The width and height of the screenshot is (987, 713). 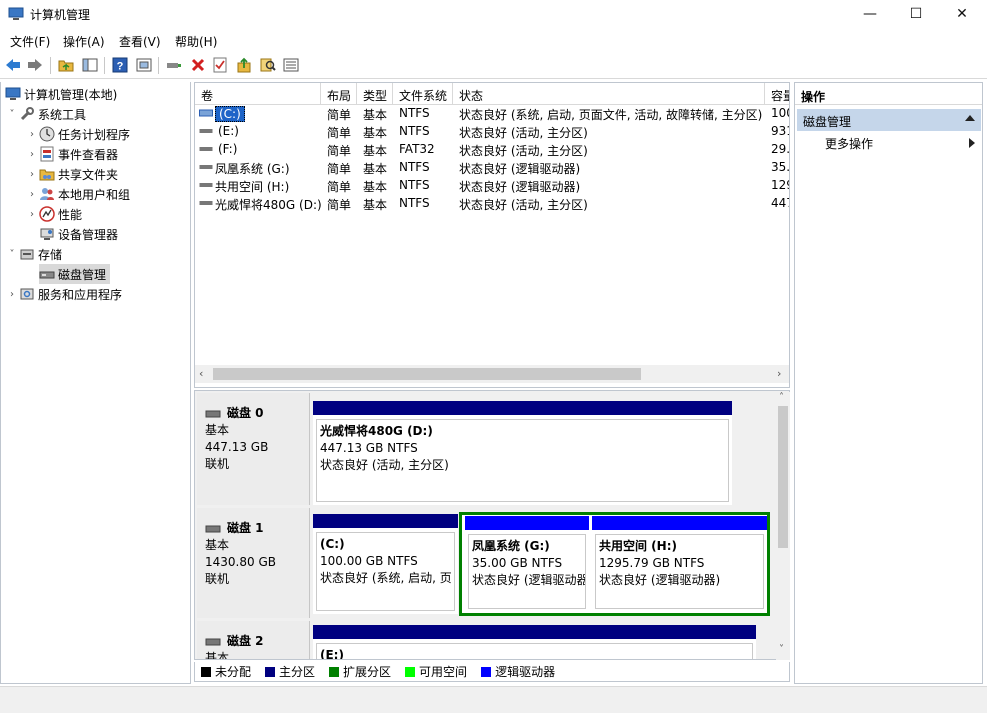 What do you see at coordinates (916, 14) in the screenshot?
I see `maximize-button: ☐` at bounding box center [916, 14].